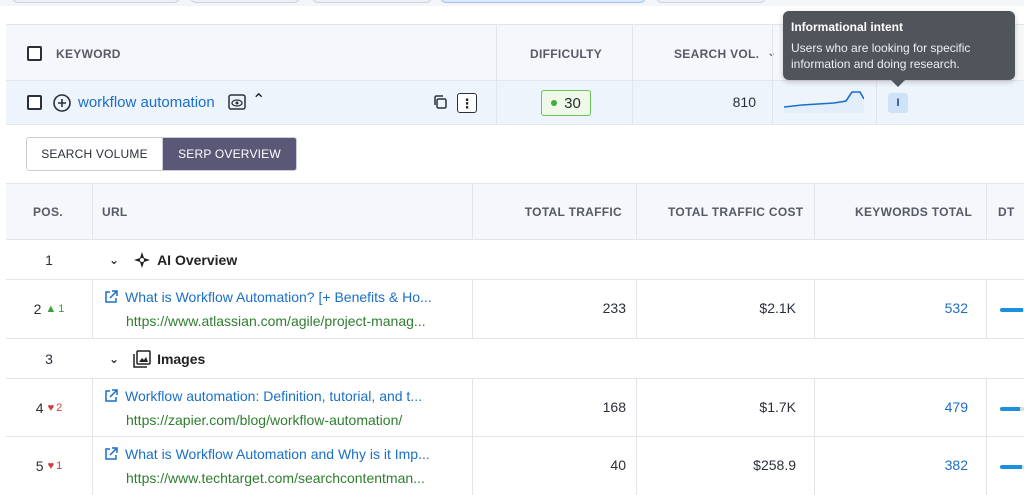  Describe the element at coordinates (735, 212) in the screenshot. I see `header-total-traffic-cost: TOTAL TRAFFIC COST` at that location.